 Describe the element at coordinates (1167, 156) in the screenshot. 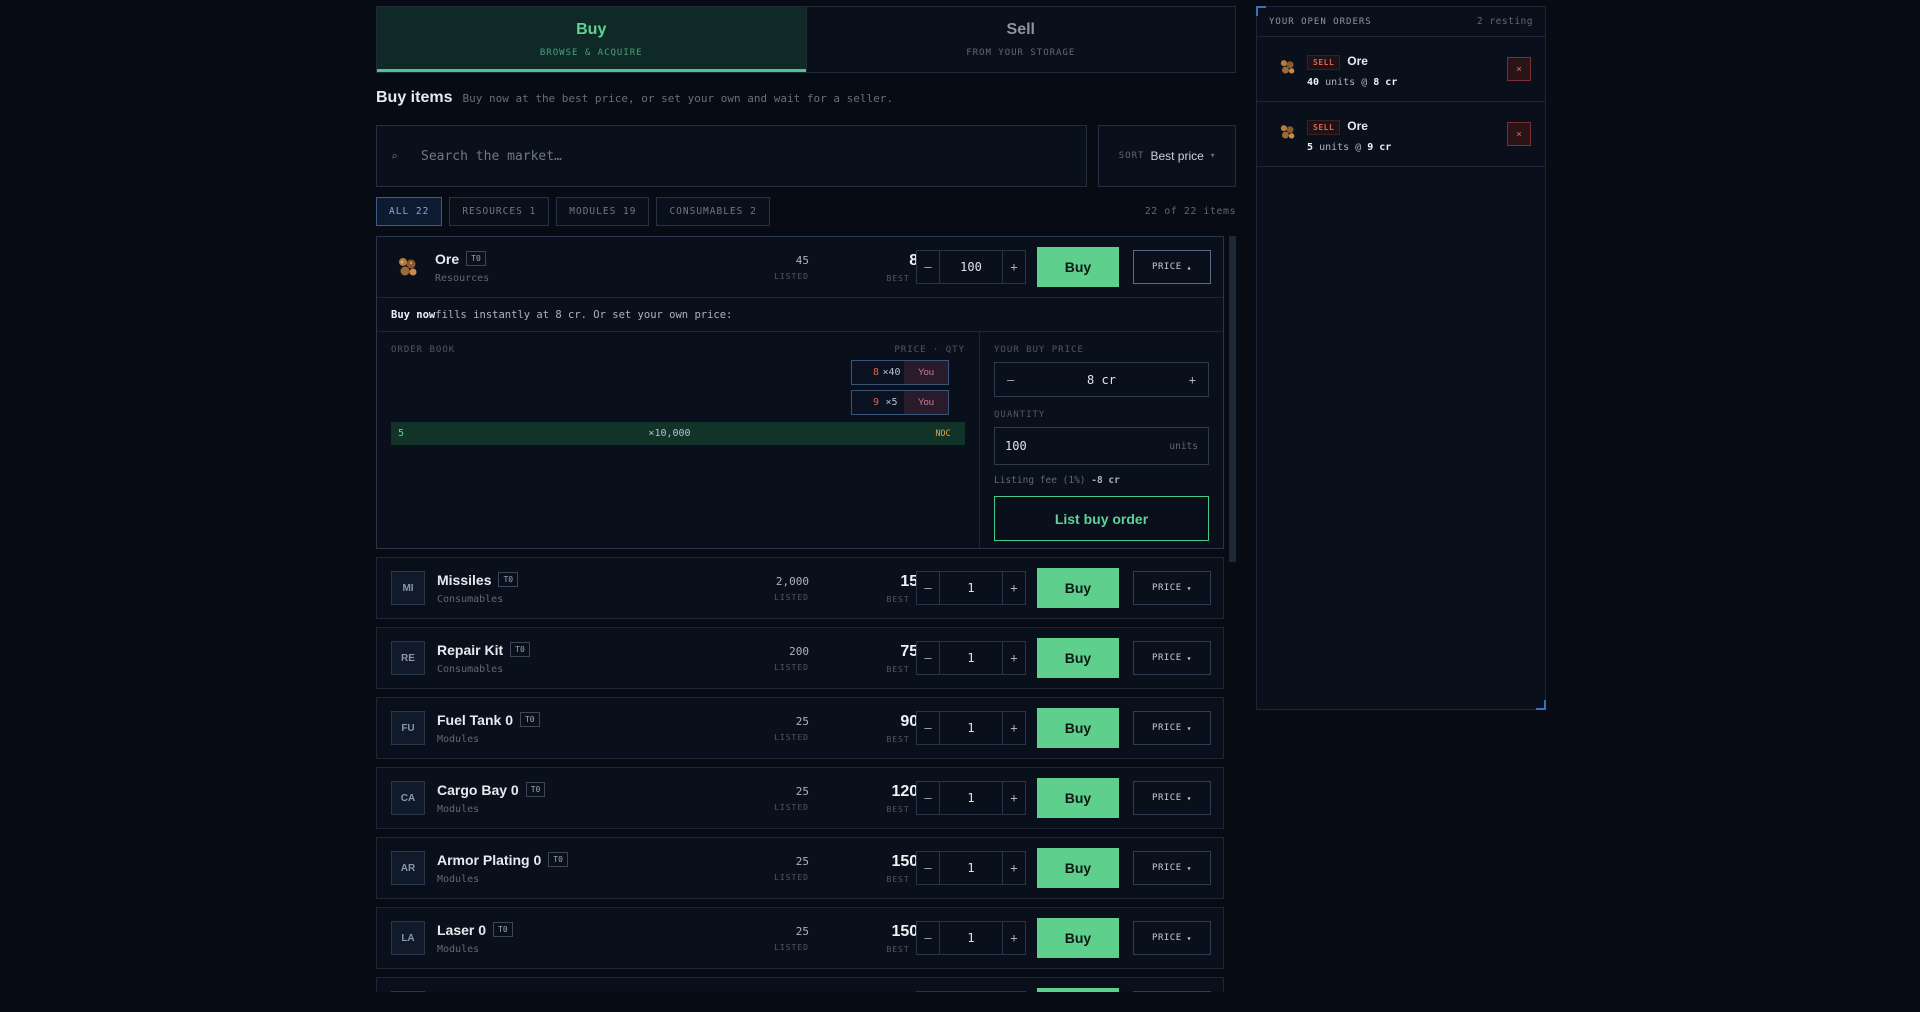

I see `sort-dropdown: SORT Best price ▾` at that location.